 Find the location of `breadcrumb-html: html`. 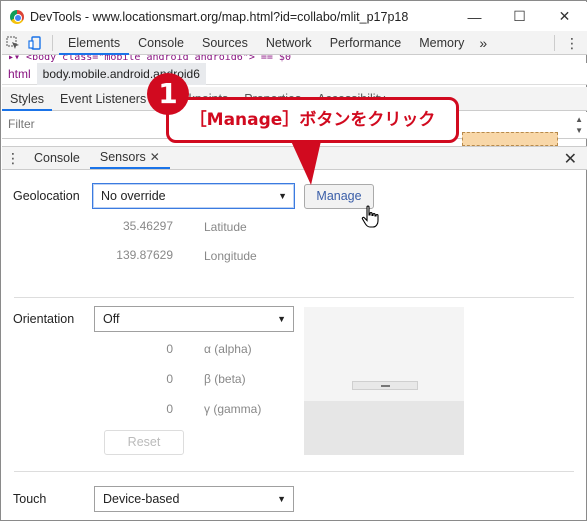

breadcrumb-html: html is located at coordinates (19, 74).